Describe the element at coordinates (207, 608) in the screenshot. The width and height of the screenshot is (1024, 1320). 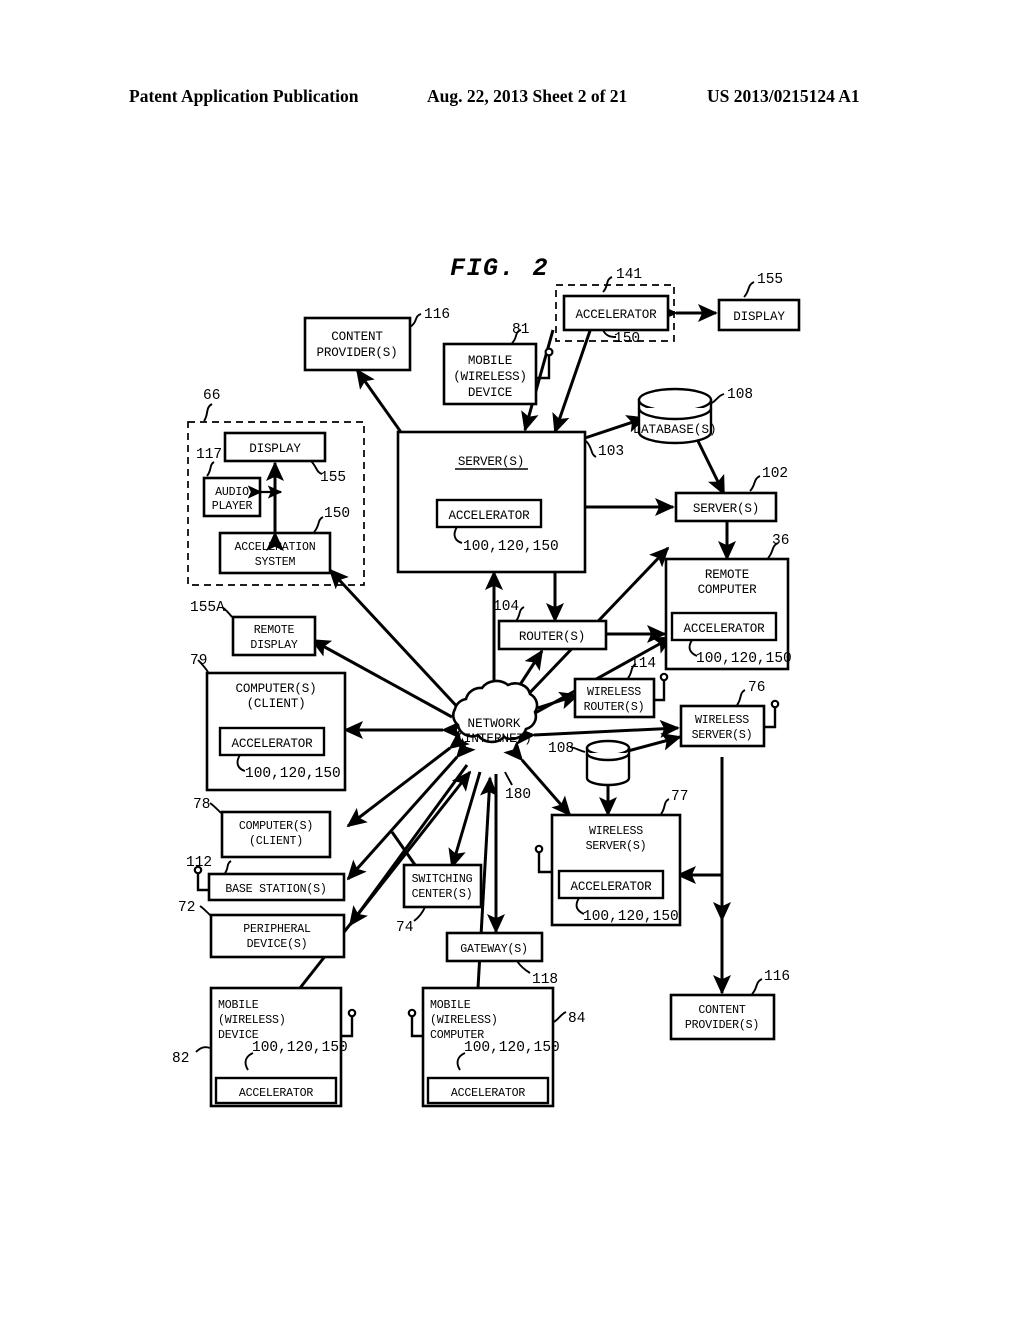
I see `ref-155A: 155A` at that location.